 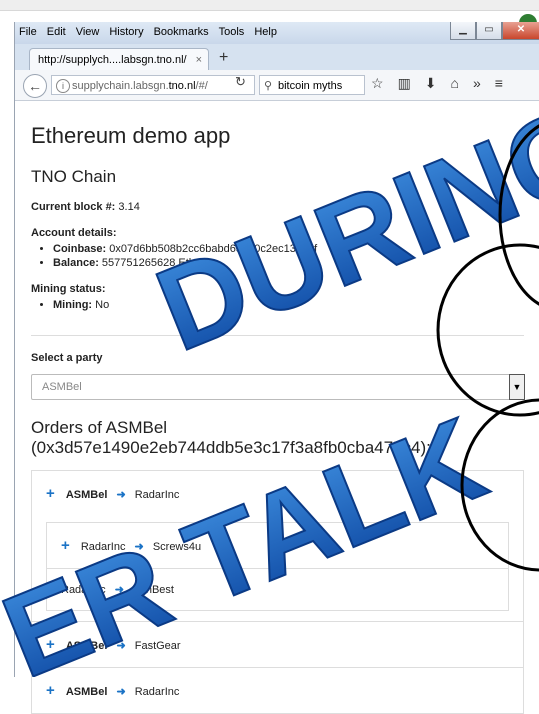 What do you see at coordinates (74, 233) in the screenshot?
I see `account-label: Account details:` at bounding box center [74, 233].